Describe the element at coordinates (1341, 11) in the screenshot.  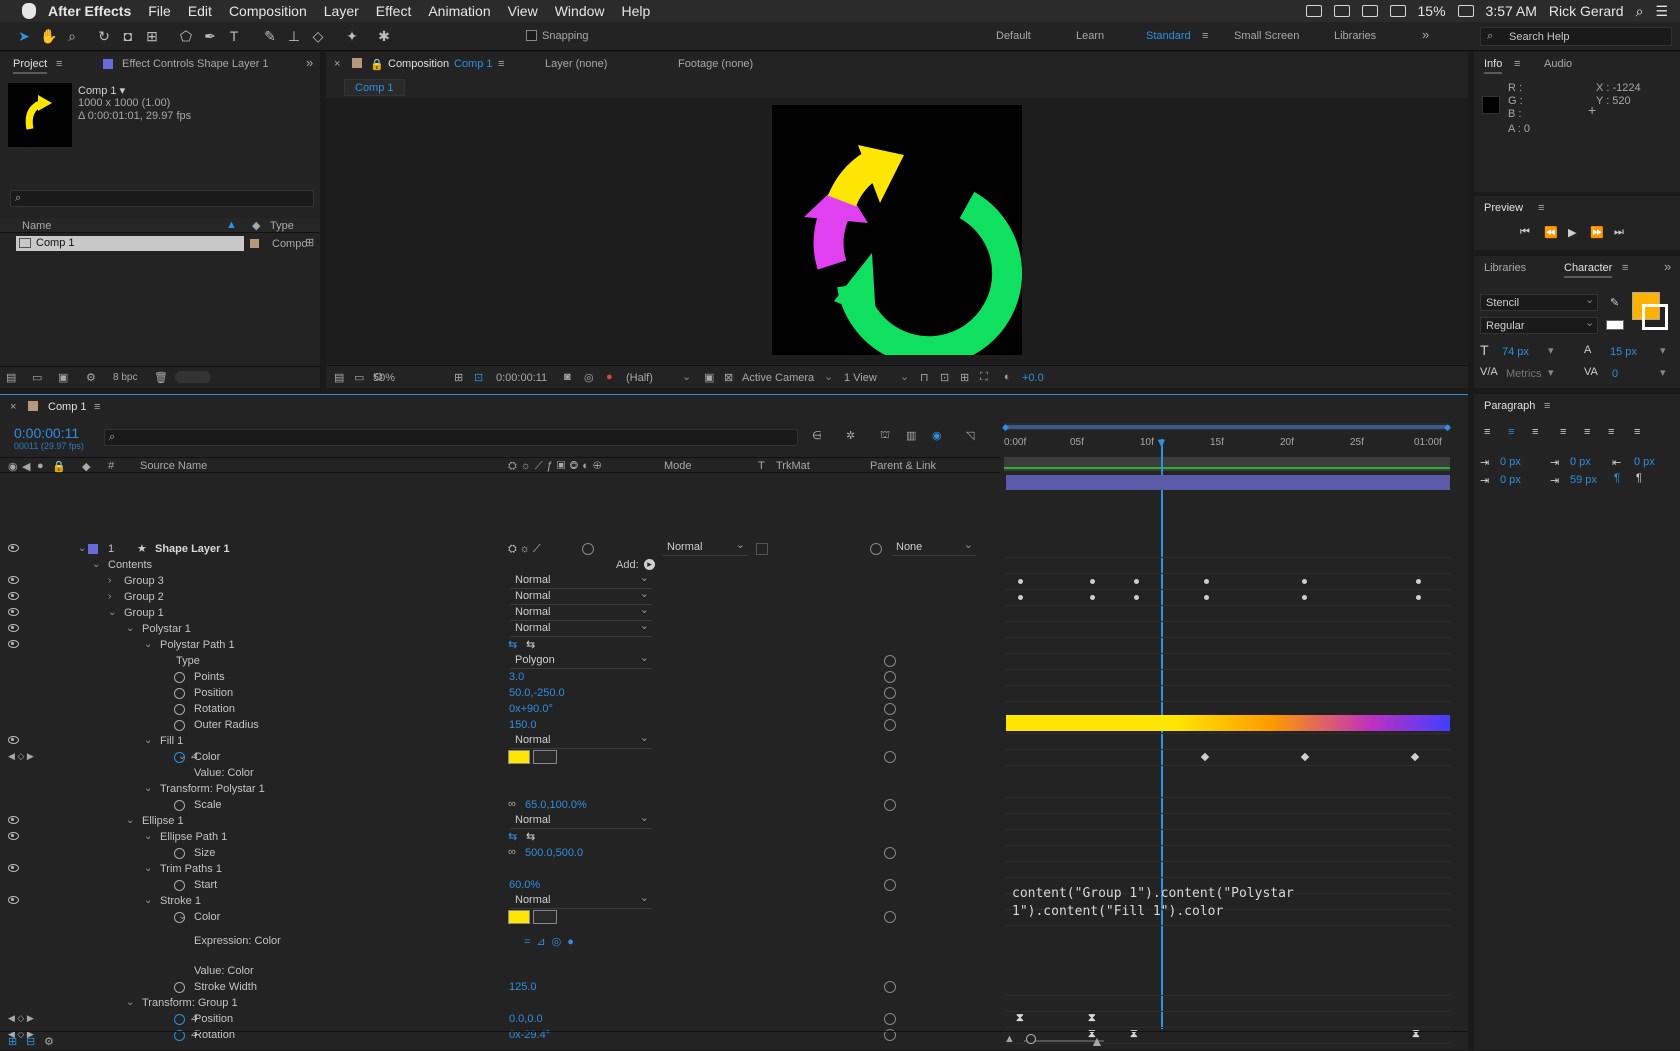
I see `dropbox-icon` at that location.